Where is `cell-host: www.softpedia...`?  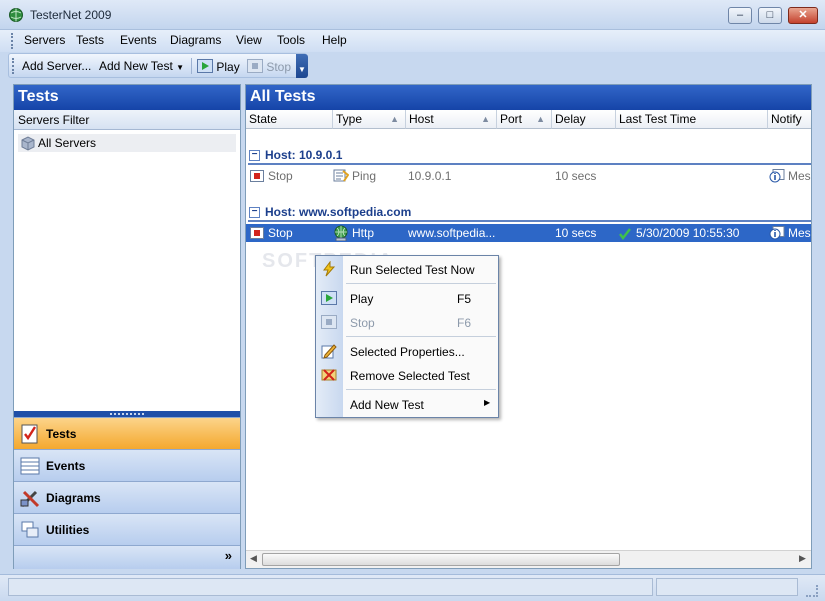 cell-host: www.softpedia... is located at coordinates (452, 233).